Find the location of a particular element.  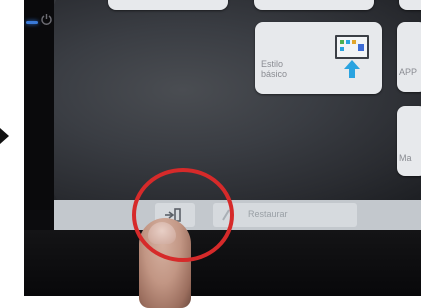

tile-top-right is located at coordinates (410, 5).